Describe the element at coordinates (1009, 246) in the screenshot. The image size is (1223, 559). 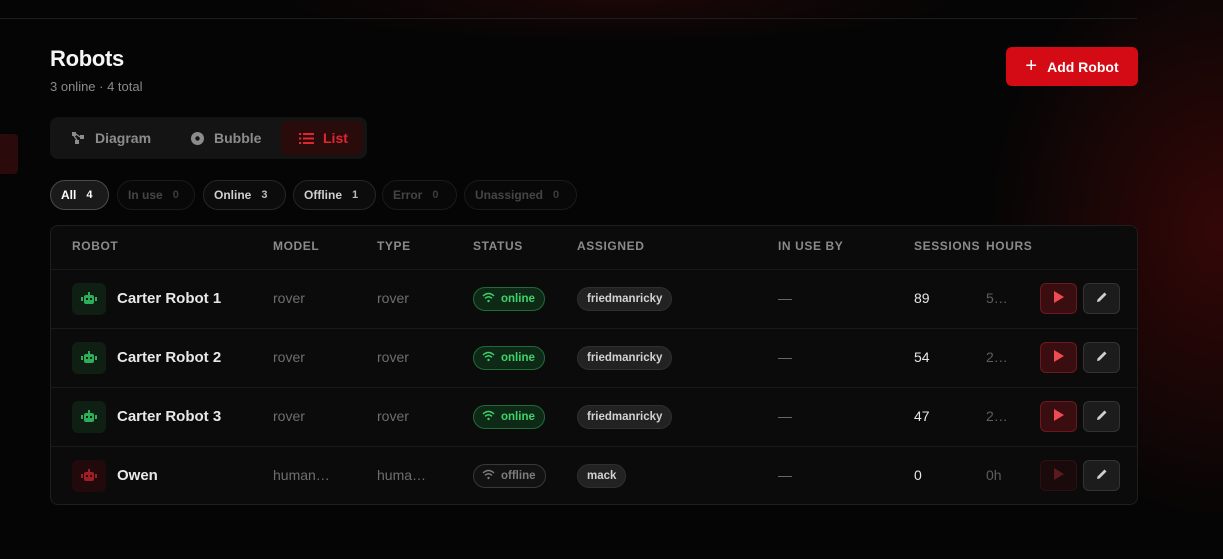
I see `column-header-hours: HOURS` at that location.